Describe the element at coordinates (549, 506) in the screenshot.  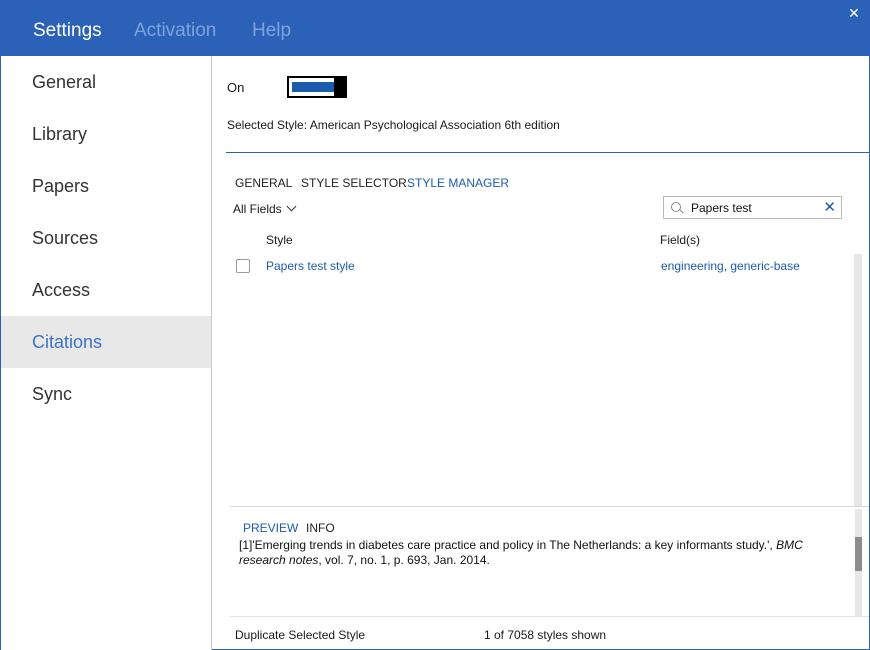
I see `list-divider` at that location.